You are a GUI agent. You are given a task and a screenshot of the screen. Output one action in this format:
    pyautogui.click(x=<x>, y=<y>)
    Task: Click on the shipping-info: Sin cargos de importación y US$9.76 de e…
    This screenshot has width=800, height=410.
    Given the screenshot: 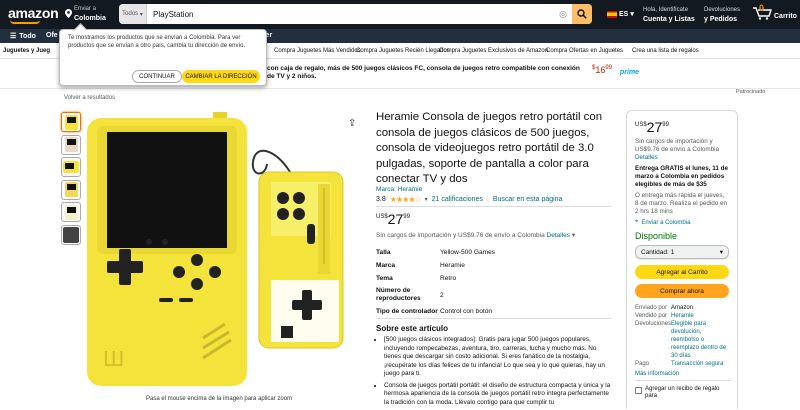 What is the action you would take?
    pyautogui.click(x=476, y=235)
    